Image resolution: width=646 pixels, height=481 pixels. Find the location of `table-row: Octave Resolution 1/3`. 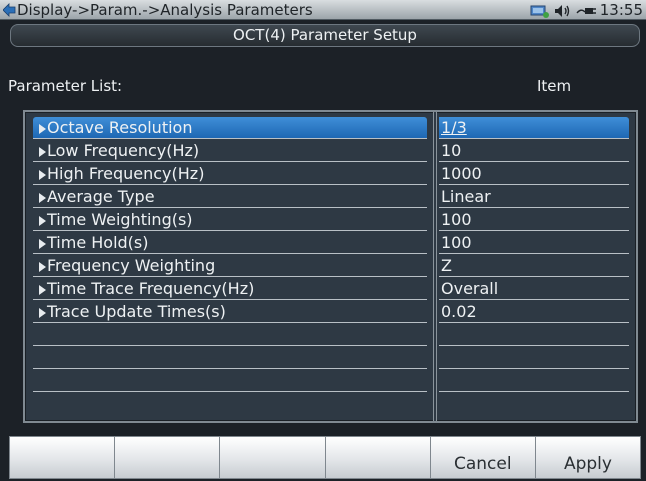

table-row: Octave Resolution 1/3 is located at coordinates (330, 128).